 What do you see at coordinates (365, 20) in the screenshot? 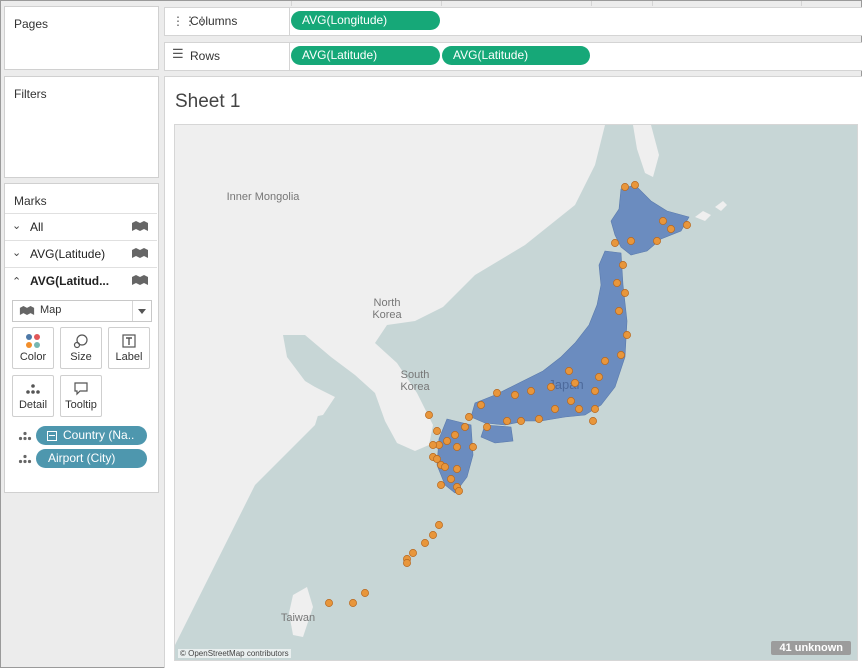
I see `columns-pill-longitude: AVG(Longitude)` at bounding box center [365, 20].